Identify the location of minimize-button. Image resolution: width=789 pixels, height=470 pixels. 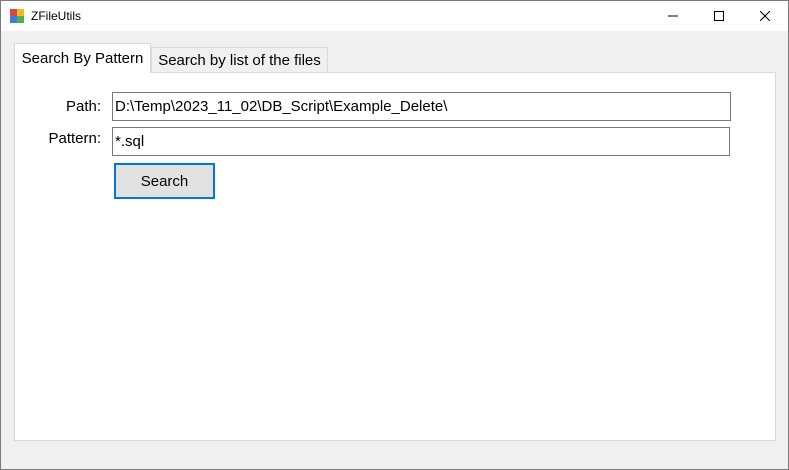
(673, 16).